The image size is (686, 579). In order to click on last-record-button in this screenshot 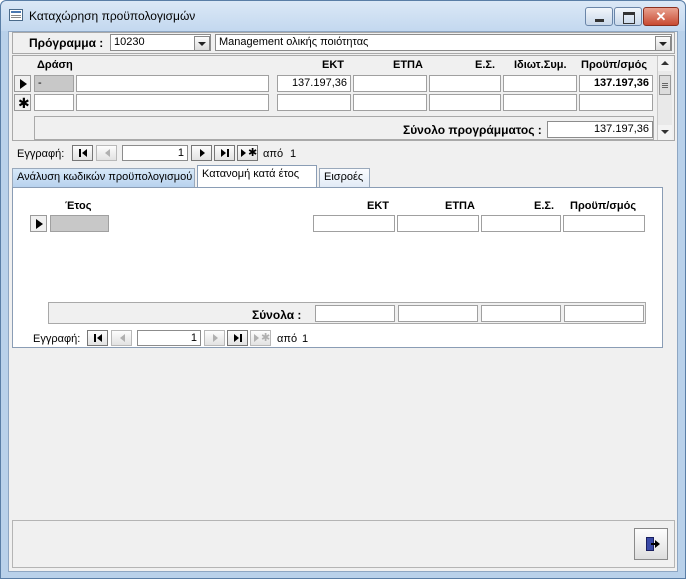, I will do `click(224, 153)`.